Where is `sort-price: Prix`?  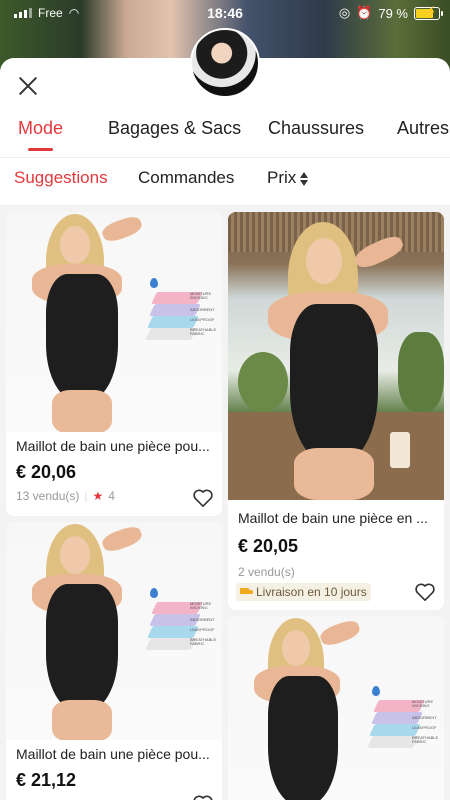
sort-price: Prix is located at coordinates (288, 178).